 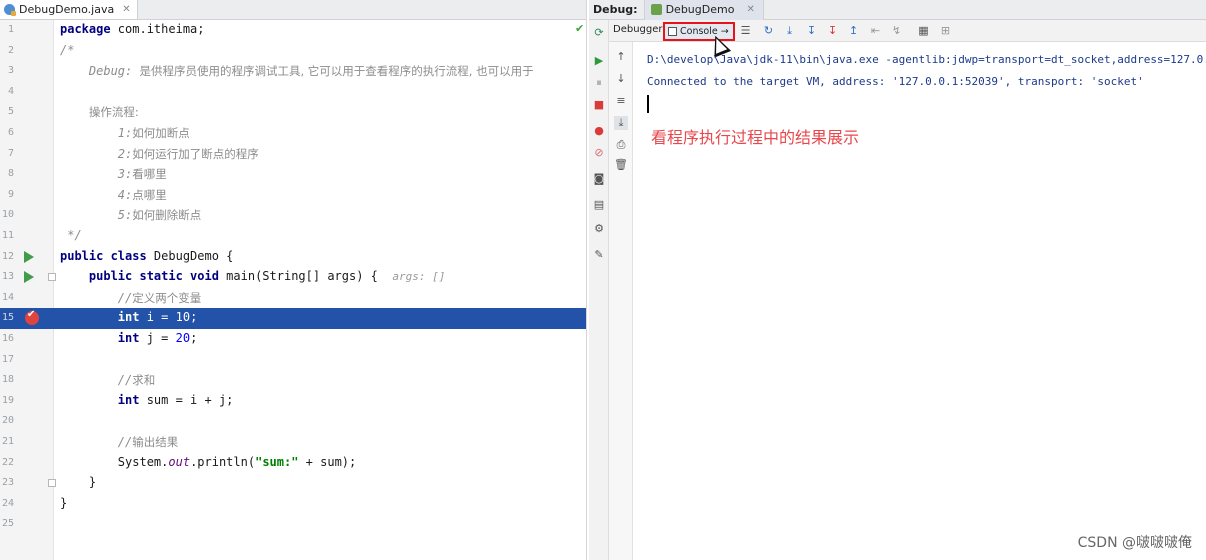 I want to click on code-line: 8 3:看哪里, so click(x=293, y=174).